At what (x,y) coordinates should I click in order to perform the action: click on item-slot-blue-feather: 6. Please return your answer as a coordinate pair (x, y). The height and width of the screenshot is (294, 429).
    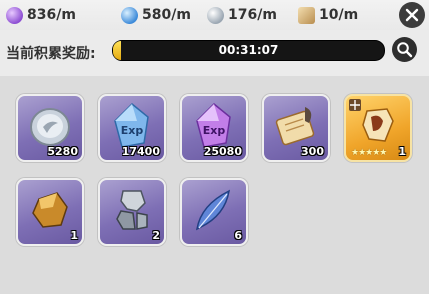
    Looking at the image, I should click on (214, 212).